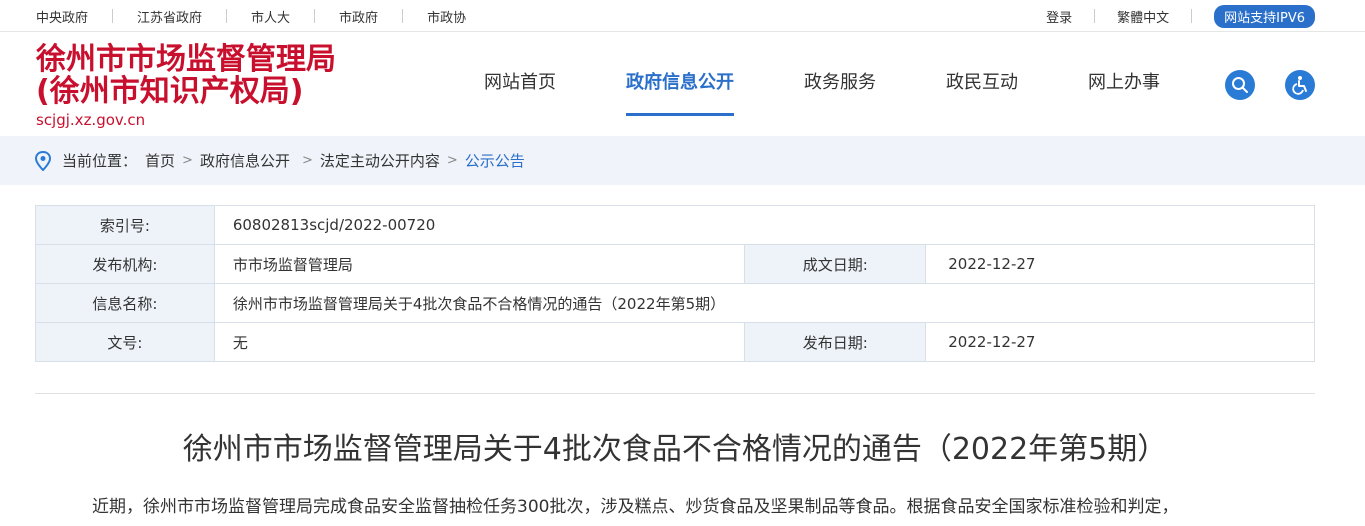 The width and height of the screenshot is (1365, 526). Describe the element at coordinates (446, 16) in the screenshot. I see `top-link-cppcc: 市政协` at that location.